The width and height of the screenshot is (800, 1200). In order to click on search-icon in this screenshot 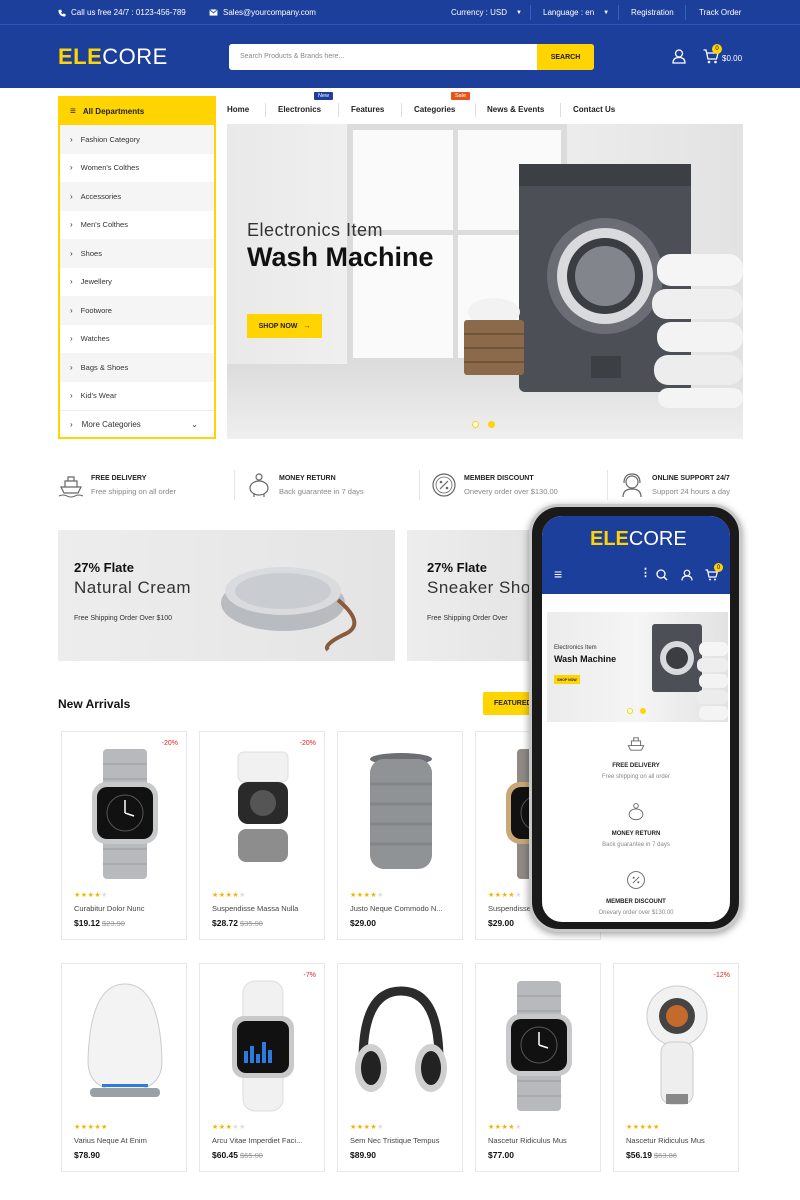, I will do `click(662, 575)`.